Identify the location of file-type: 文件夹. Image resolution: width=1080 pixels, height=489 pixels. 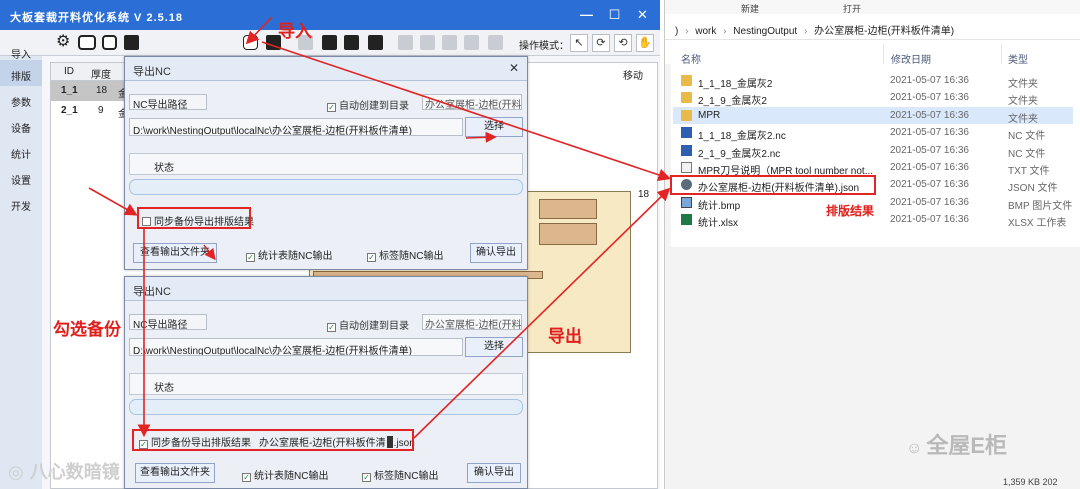
(1023, 84).